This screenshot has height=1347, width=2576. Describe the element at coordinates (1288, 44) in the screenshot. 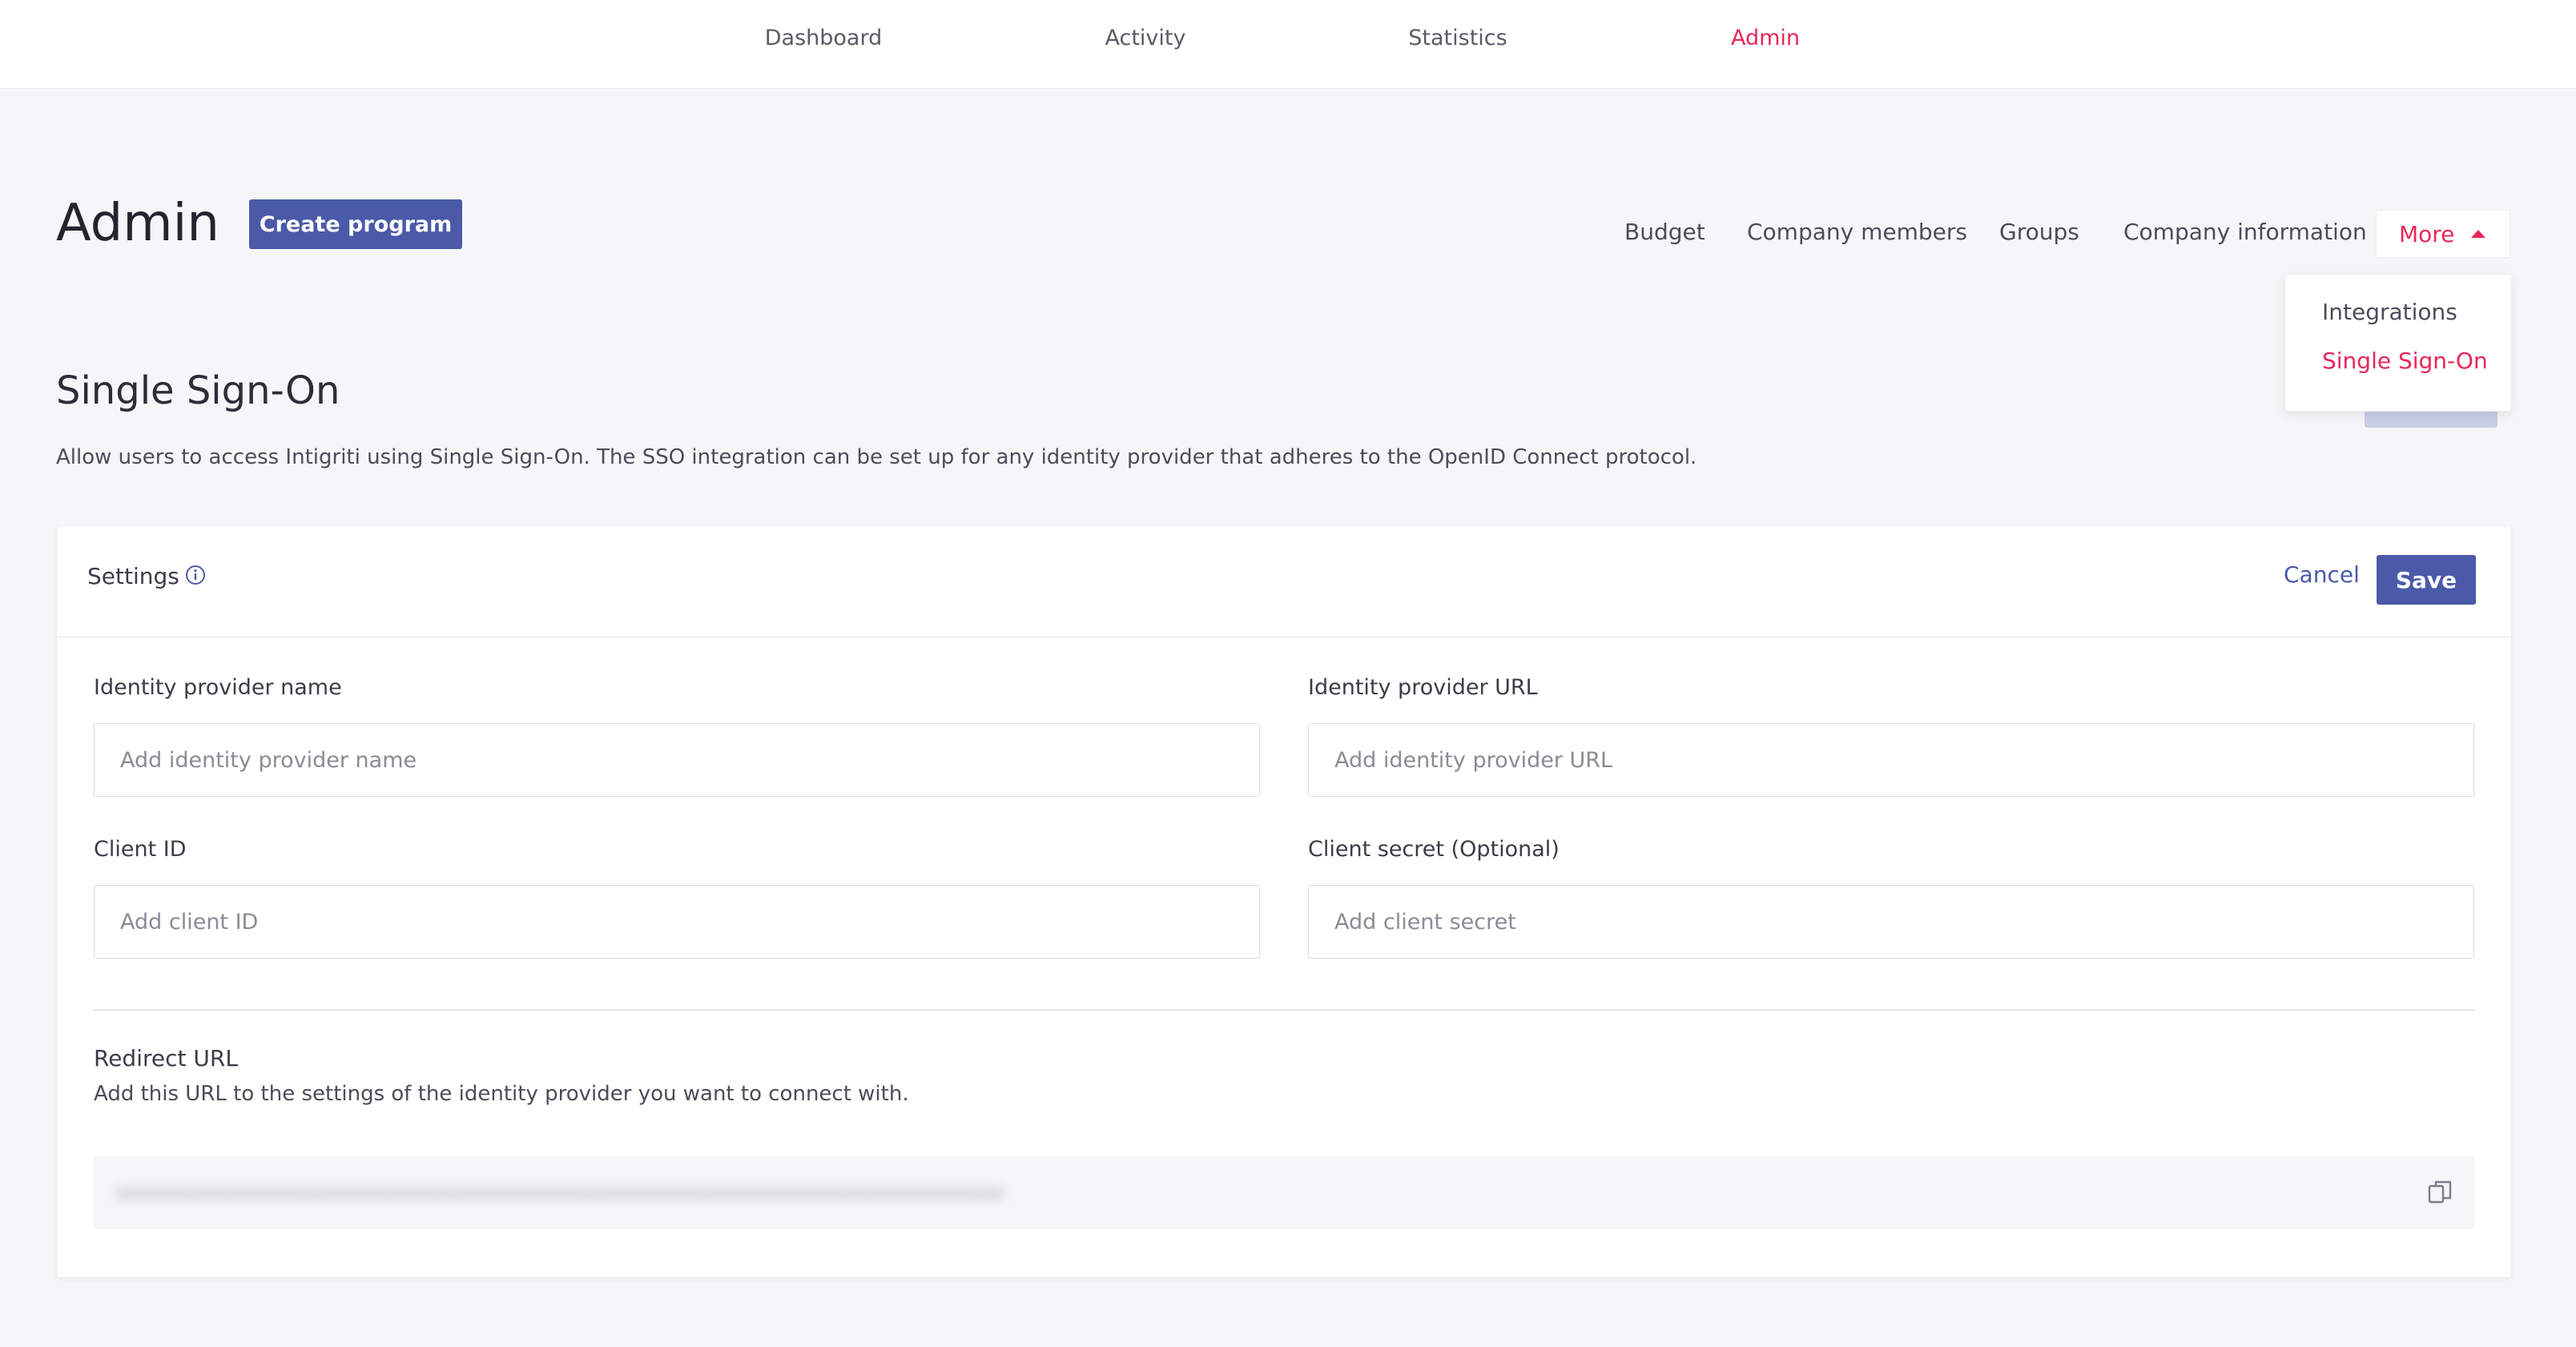

I see `top-navigation: Dashboard Activity Statistics Admin` at that location.